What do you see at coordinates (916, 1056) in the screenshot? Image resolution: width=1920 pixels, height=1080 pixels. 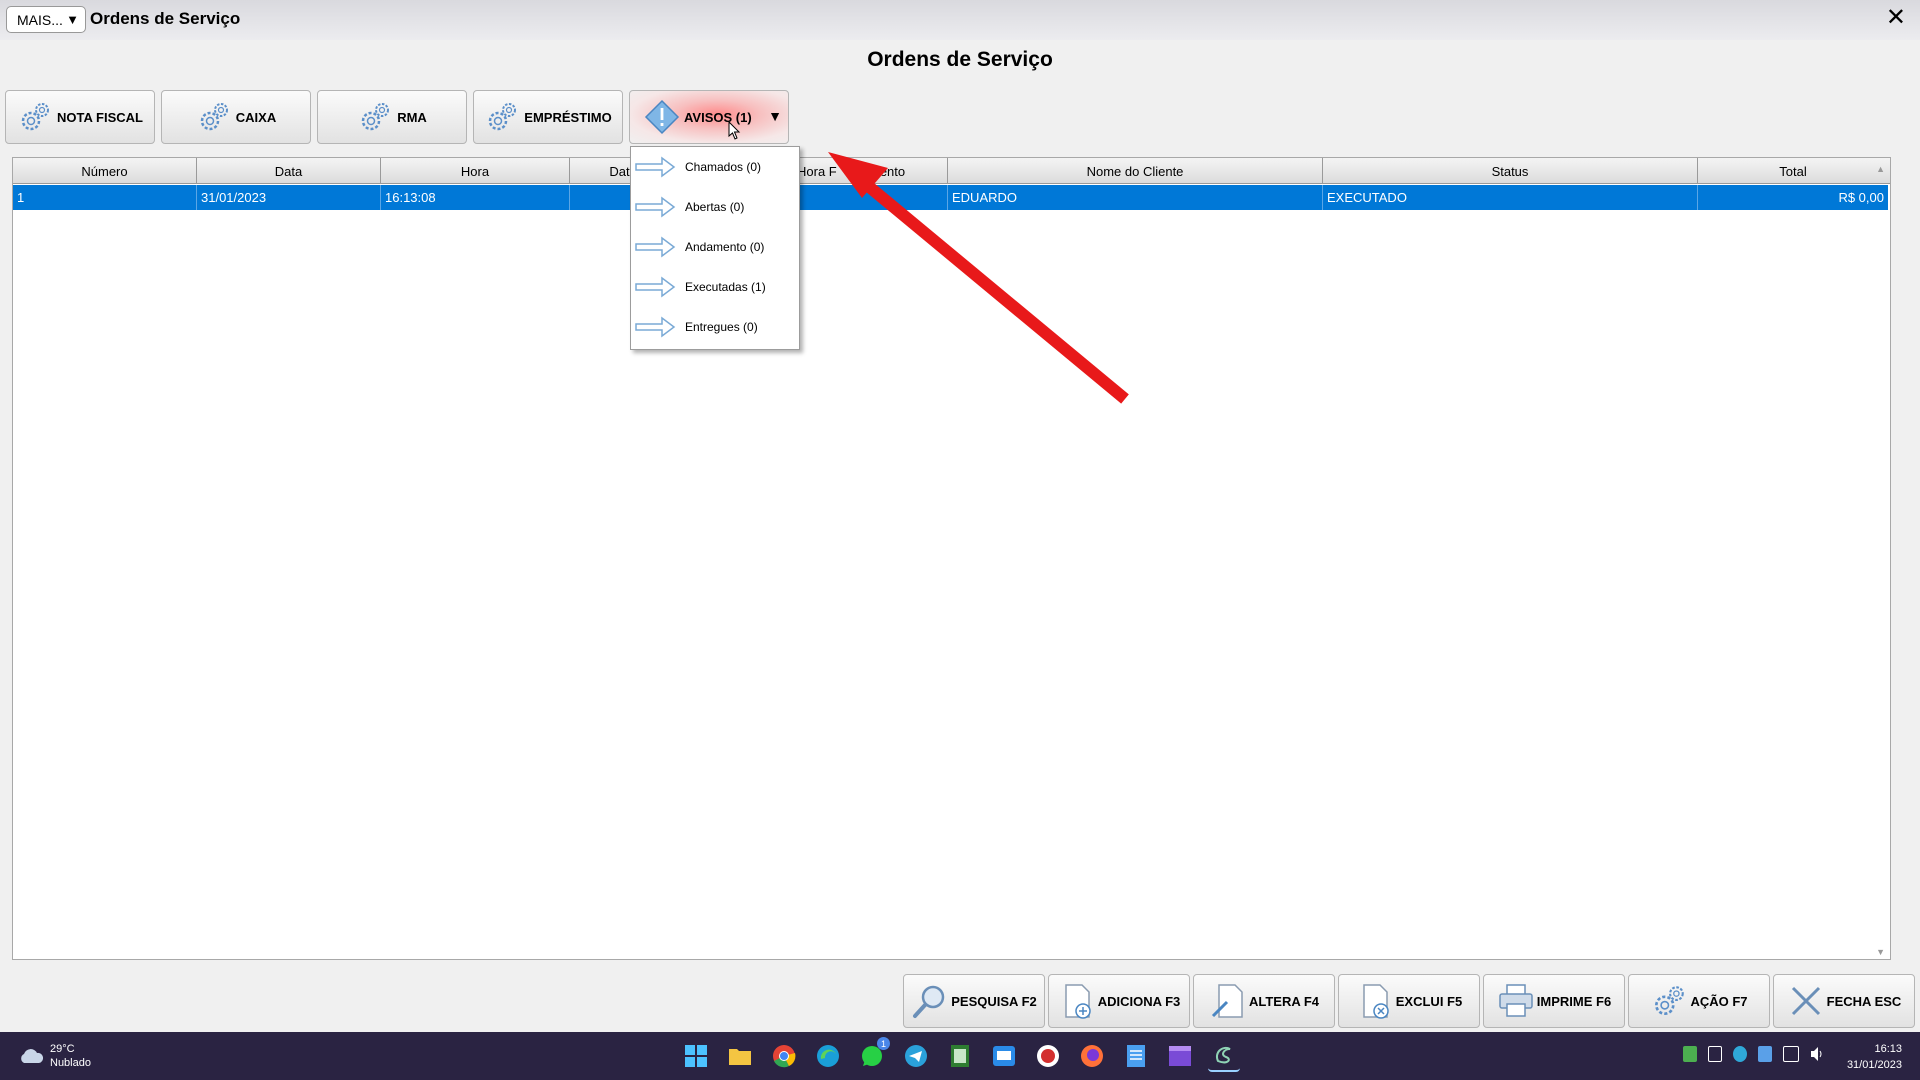 I see `telegram-icon` at bounding box center [916, 1056].